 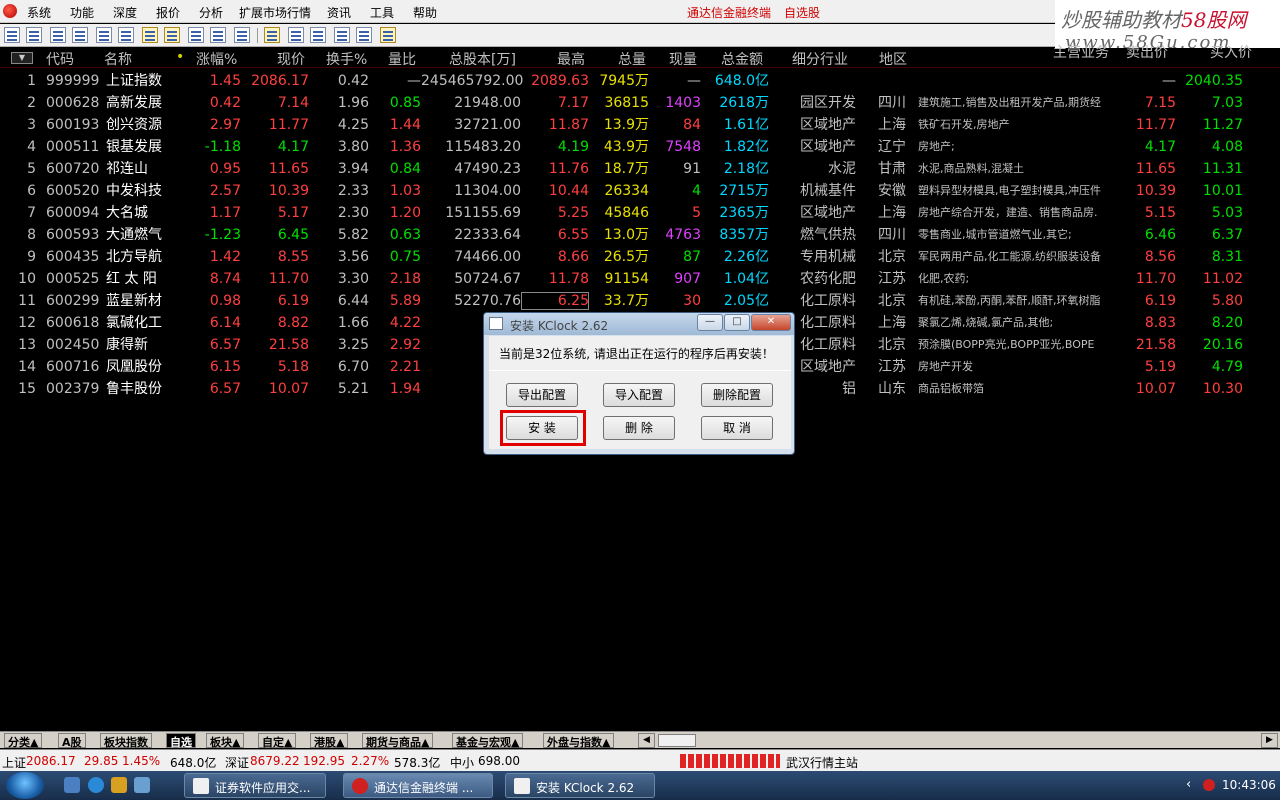 I want to click on cell-biz: 商品铝板带箔, so click(x=951, y=388).